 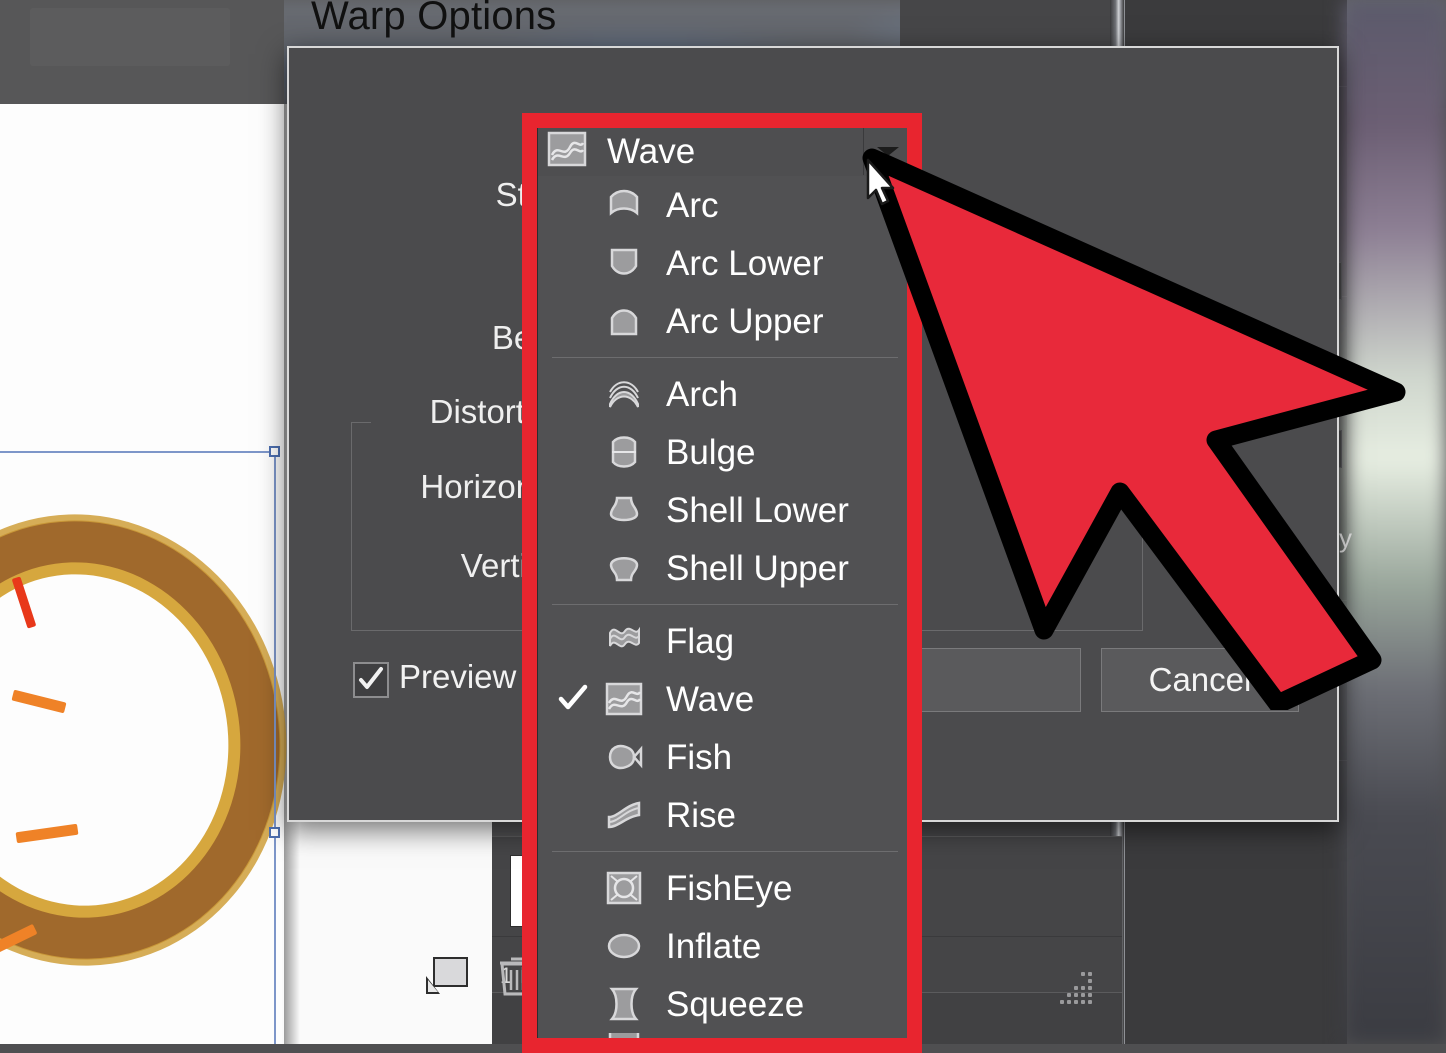 I want to click on menu-item-label: Flag, so click(x=700, y=641).